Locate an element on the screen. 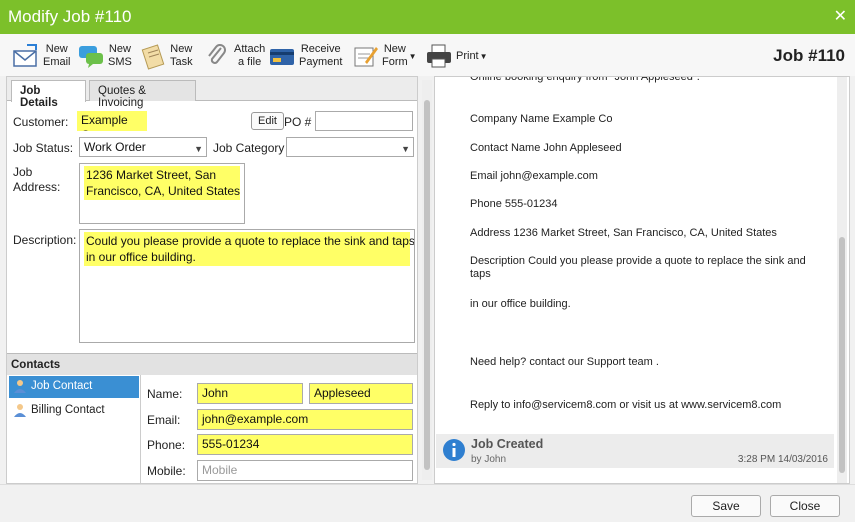 The height and width of the screenshot is (522, 855). new-task-button: New Task is located at coordinates (166, 56).